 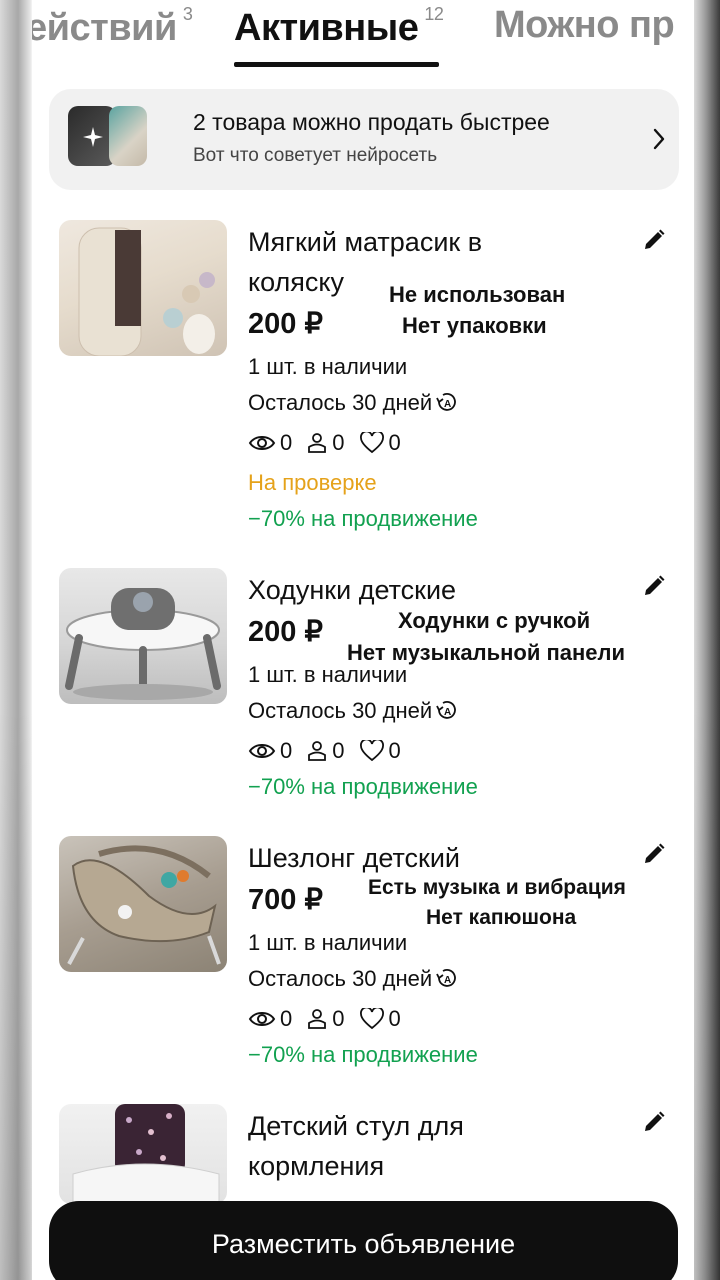 What do you see at coordinates (312, 482) in the screenshot?
I see `listing-status: На проверке` at bounding box center [312, 482].